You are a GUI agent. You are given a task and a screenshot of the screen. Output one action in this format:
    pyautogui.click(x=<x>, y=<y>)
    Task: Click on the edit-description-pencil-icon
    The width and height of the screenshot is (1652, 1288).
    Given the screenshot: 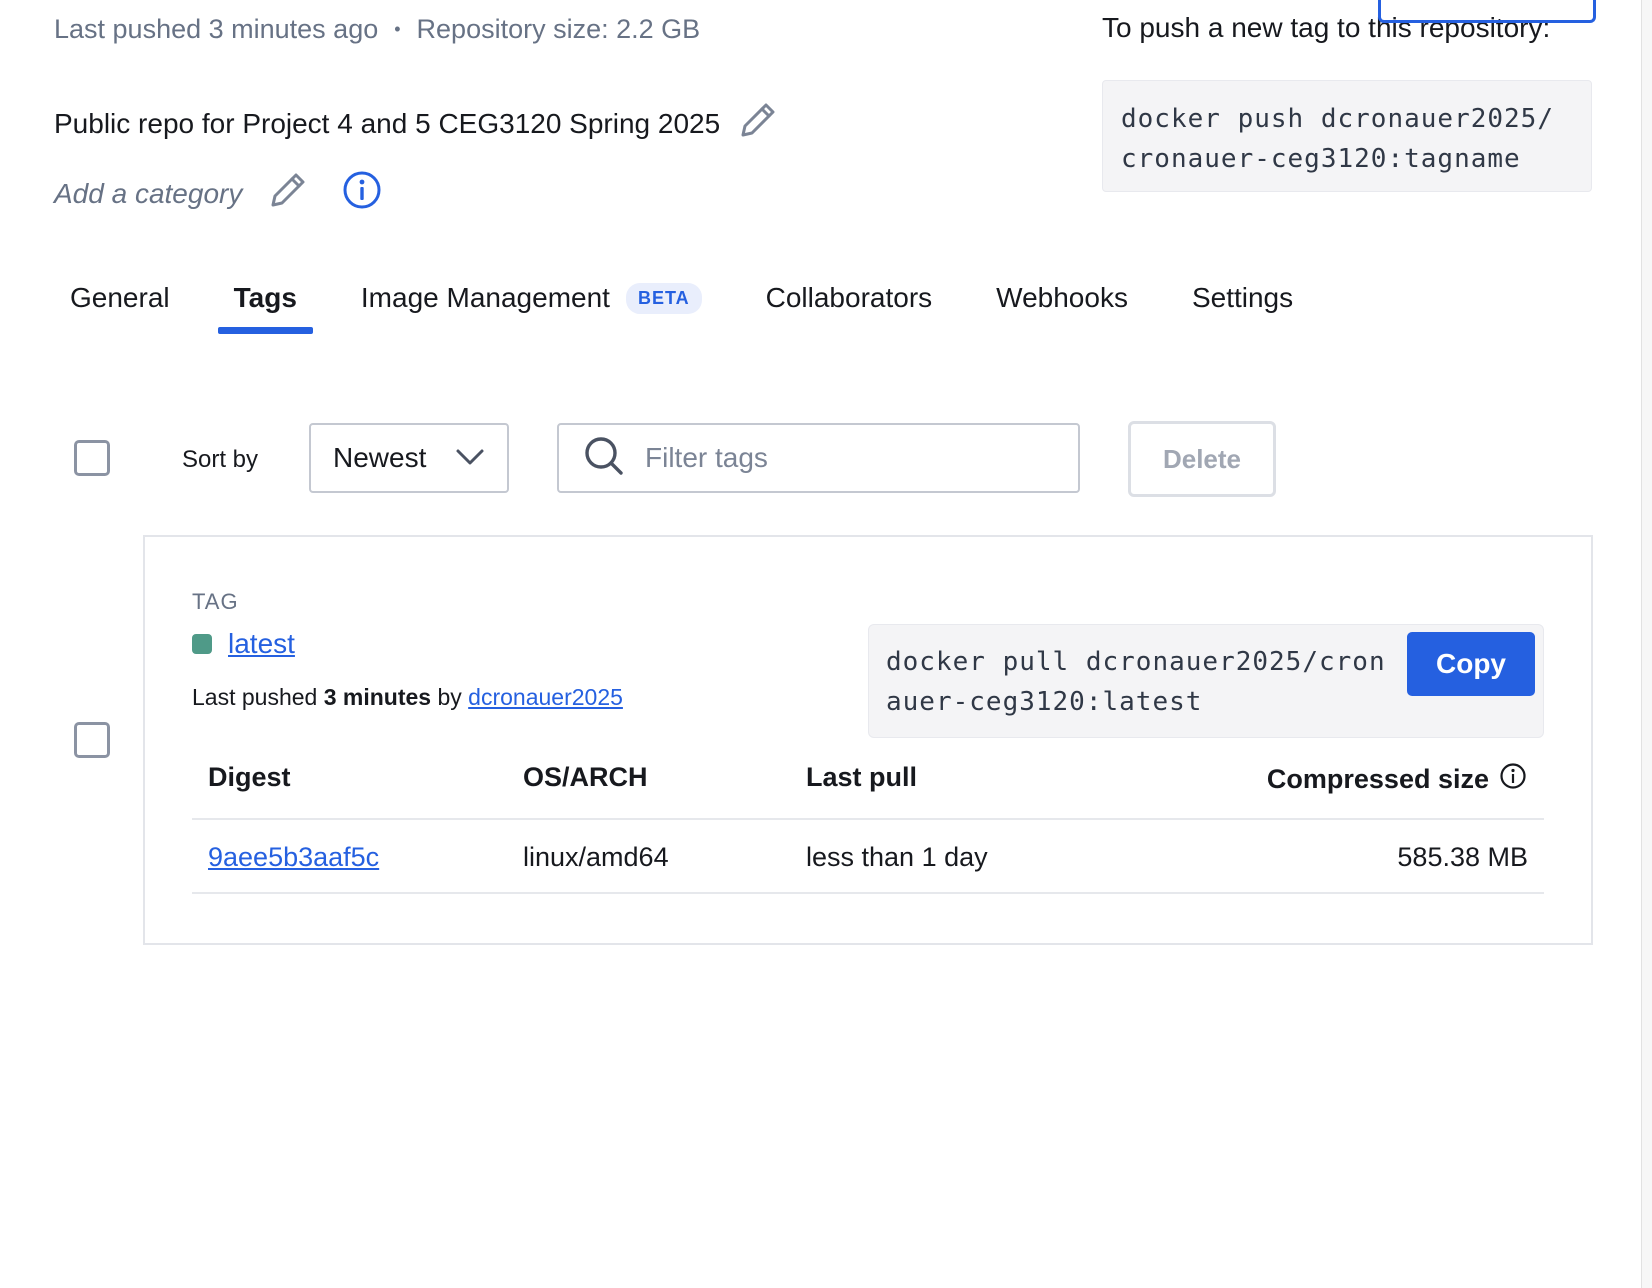 What is the action you would take?
    pyautogui.click(x=758, y=123)
    